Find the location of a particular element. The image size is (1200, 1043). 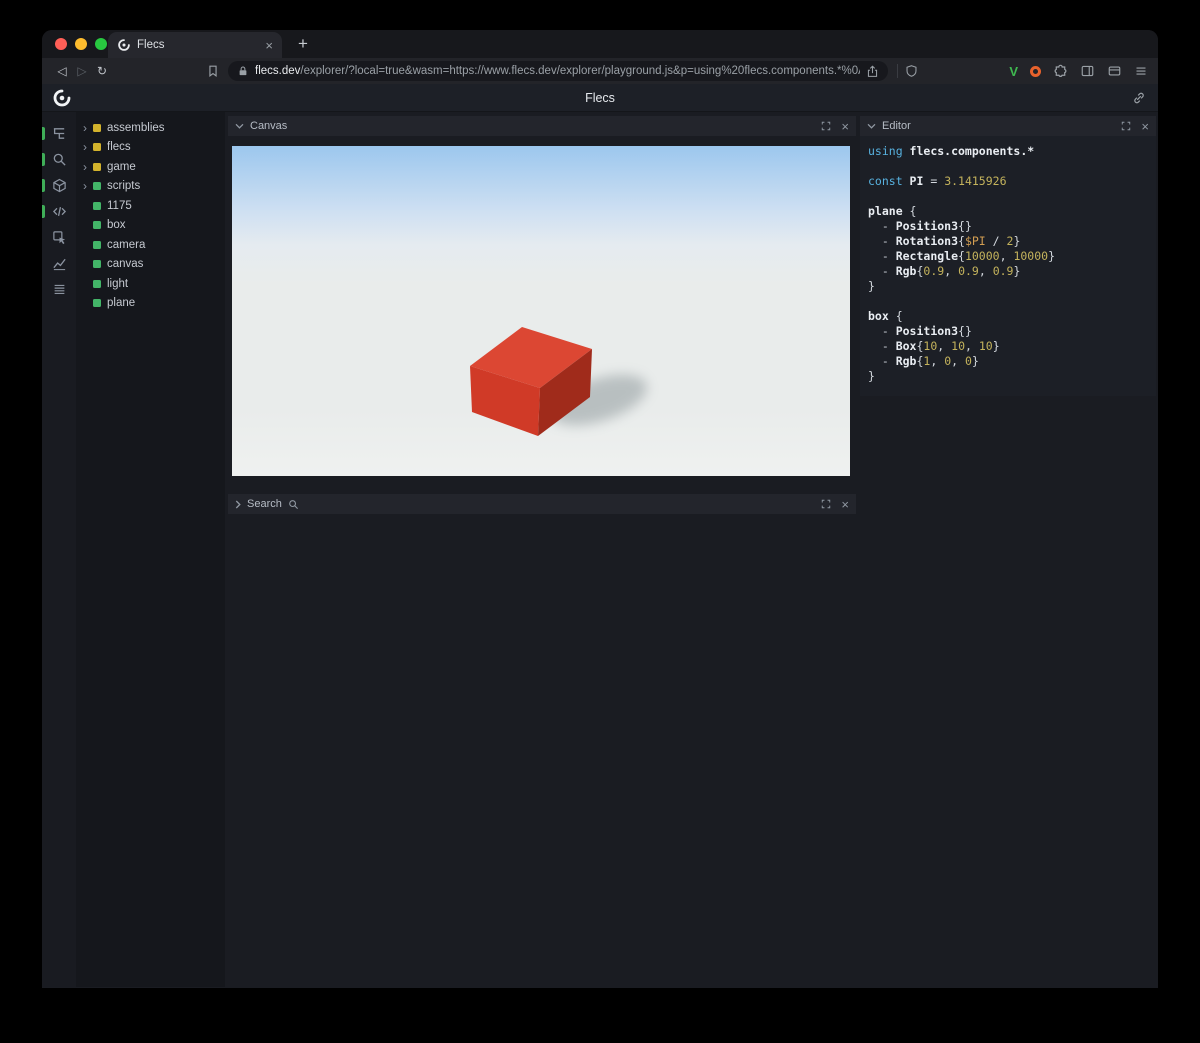

icon-rail is located at coordinates (59, 549).